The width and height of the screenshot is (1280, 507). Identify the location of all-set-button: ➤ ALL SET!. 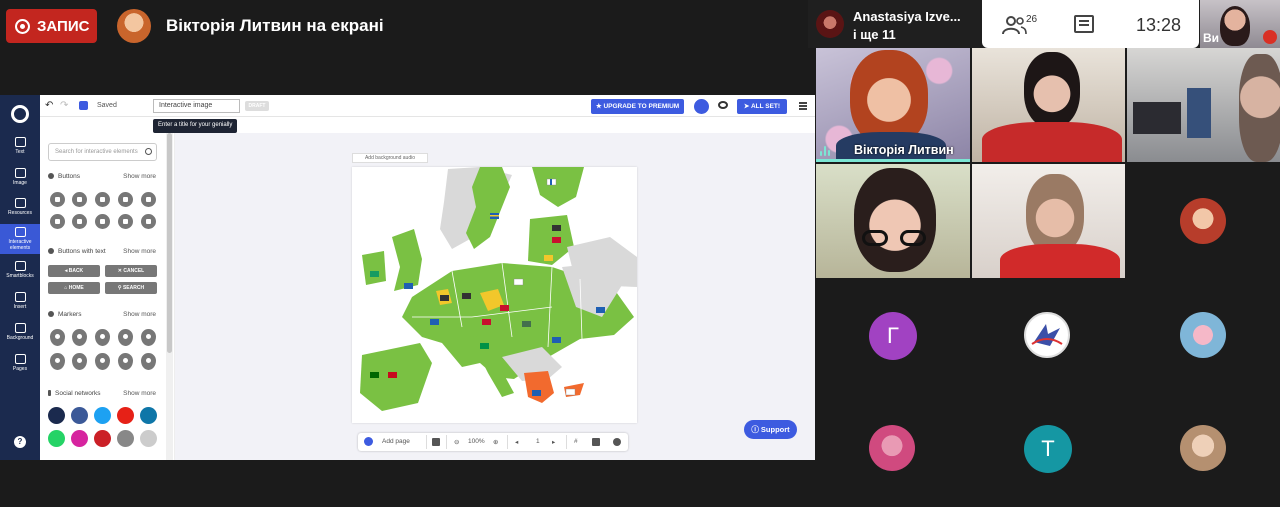
(762, 106).